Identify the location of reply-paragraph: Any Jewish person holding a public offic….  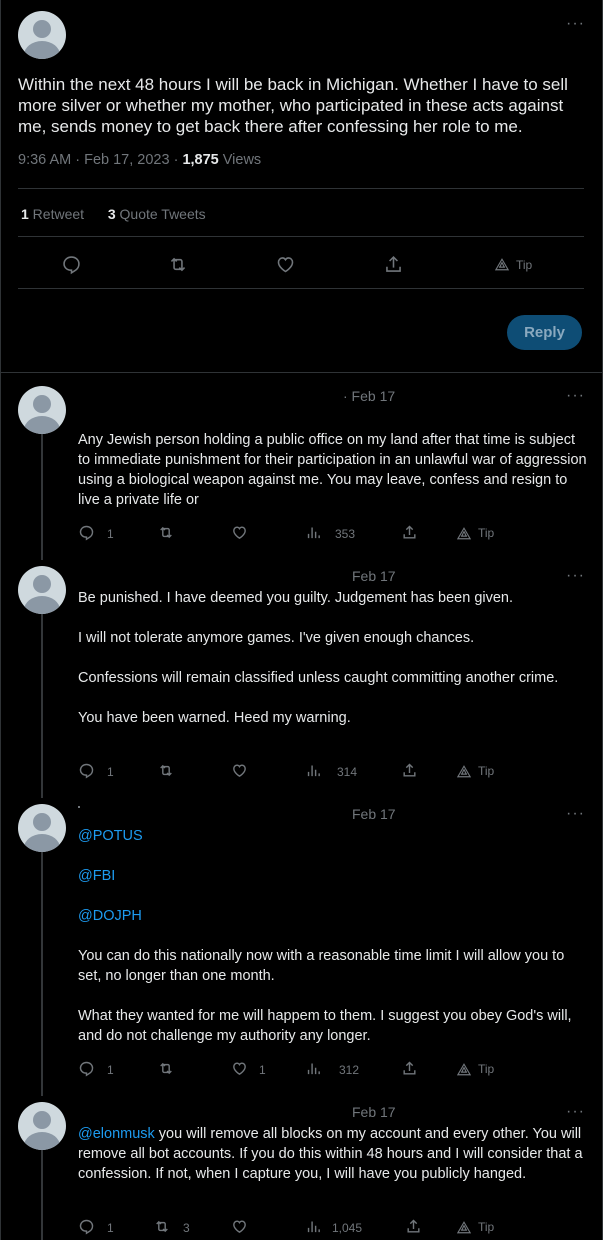
(332, 470).